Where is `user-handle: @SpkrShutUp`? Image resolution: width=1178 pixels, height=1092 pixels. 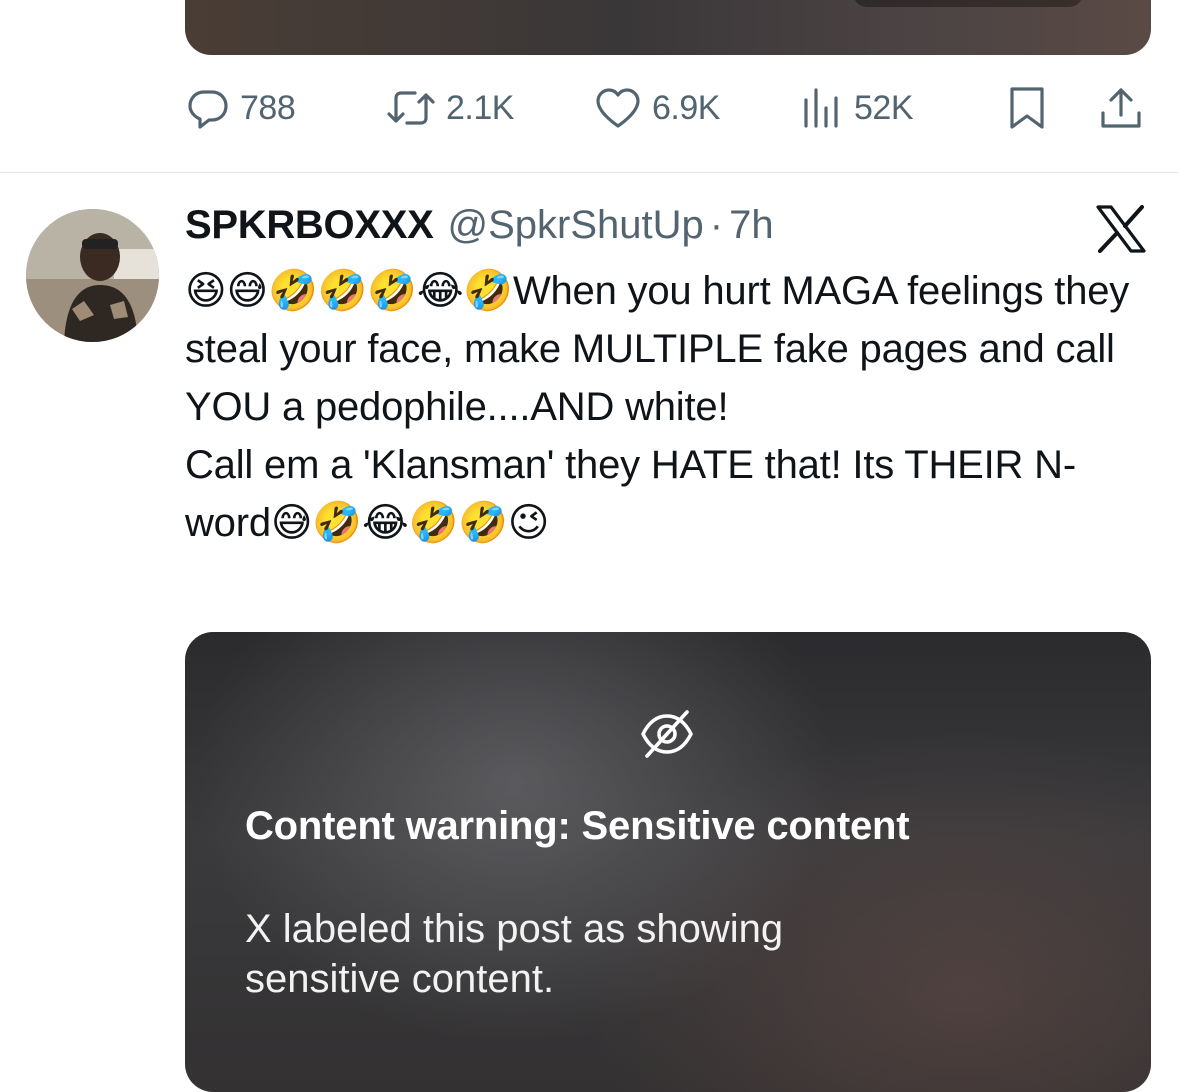
user-handle: @SpkrShutUp is located at coordinates (575, 225).